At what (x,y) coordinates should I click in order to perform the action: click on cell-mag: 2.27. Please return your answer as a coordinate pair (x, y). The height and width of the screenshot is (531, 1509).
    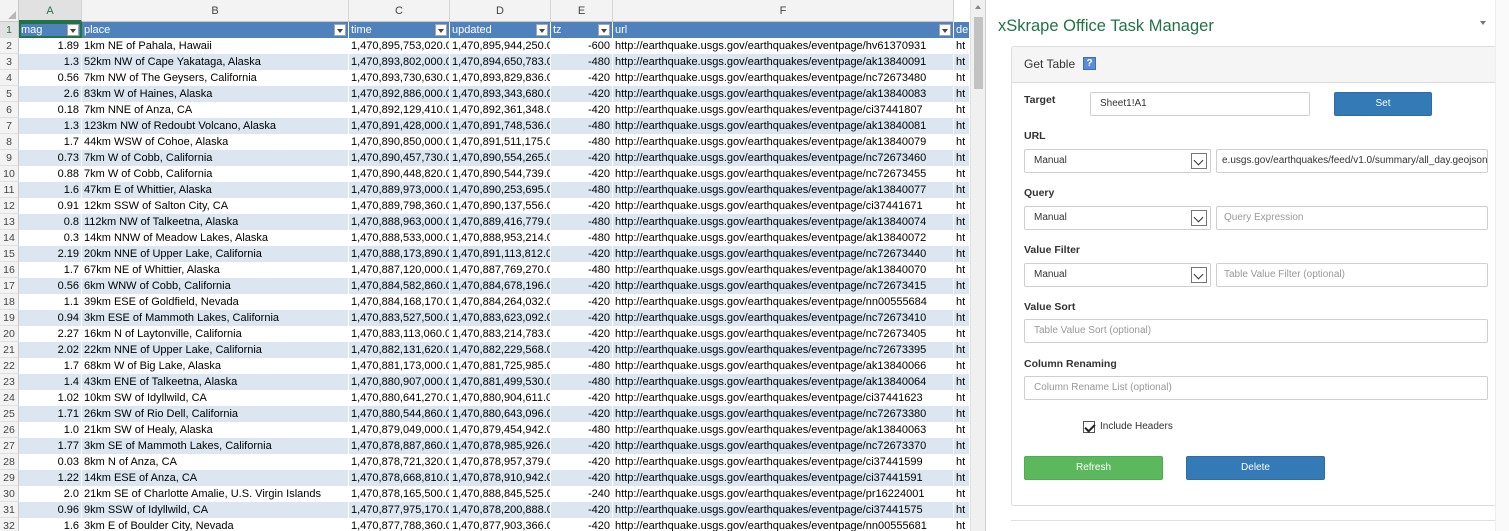
    Looking at the image, I should click on (50, 334).